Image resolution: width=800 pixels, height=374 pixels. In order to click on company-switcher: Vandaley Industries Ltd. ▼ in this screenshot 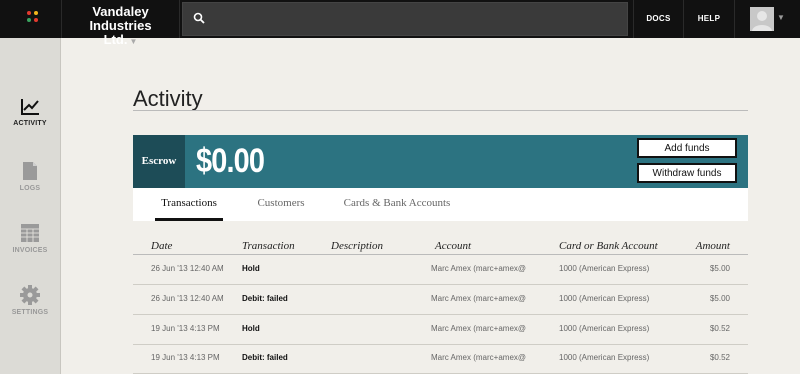, I will do `click(121, 23)`.